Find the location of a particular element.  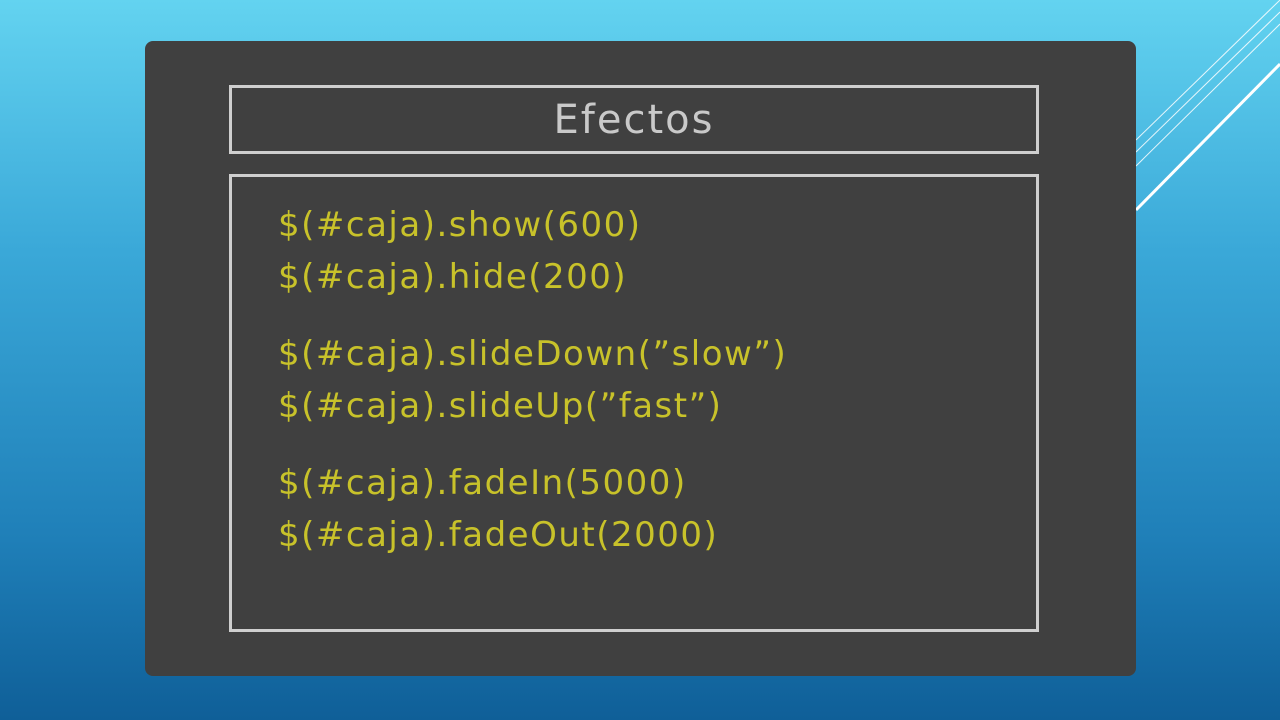

code-line-hide: $(#caja).hide(200) is located at coordinates (453, 277).